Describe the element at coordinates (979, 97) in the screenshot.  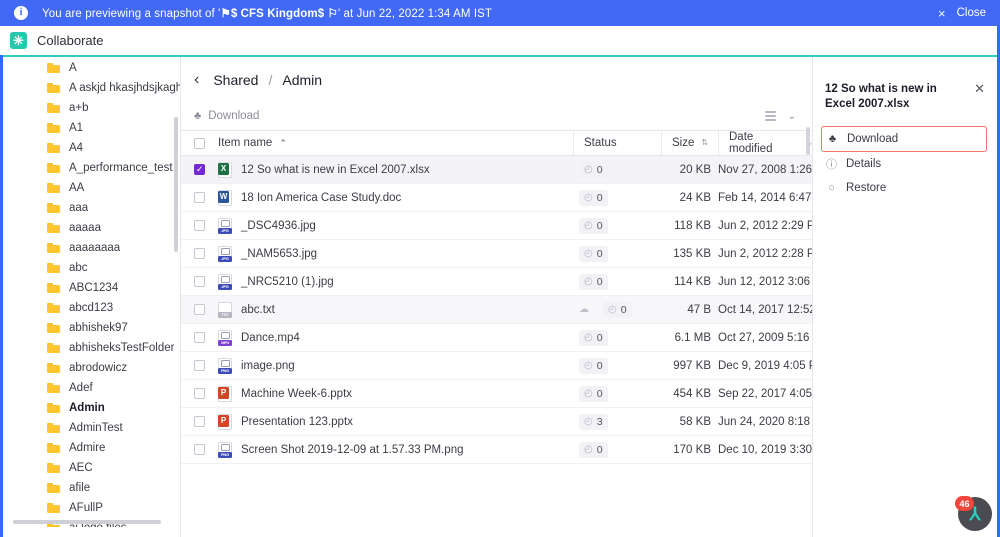
I see `details-close-icon: ✕` at that location.